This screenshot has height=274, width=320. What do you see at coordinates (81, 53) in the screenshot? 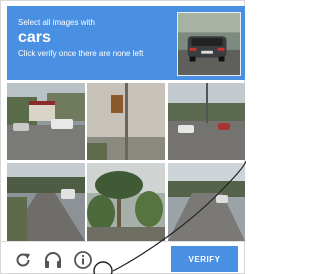
I see `hint-text: Click verify once there are none left` at bounding box center [81, 53].